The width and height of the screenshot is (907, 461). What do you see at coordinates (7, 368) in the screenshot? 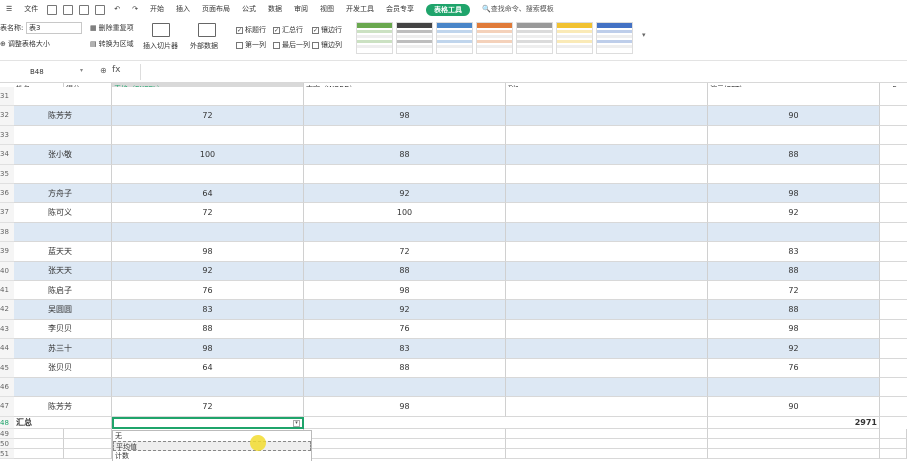
I see `row-header: 45` at bounding box center [7, 368].